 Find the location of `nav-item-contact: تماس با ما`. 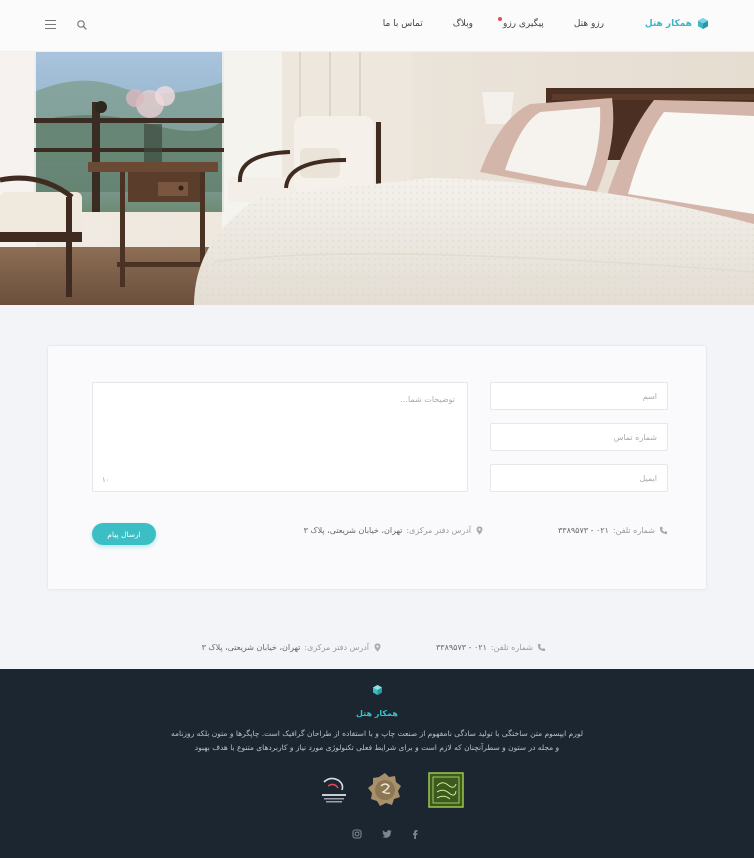

nav-item-contact: تماس با ما is located at coordinates (403, 24).